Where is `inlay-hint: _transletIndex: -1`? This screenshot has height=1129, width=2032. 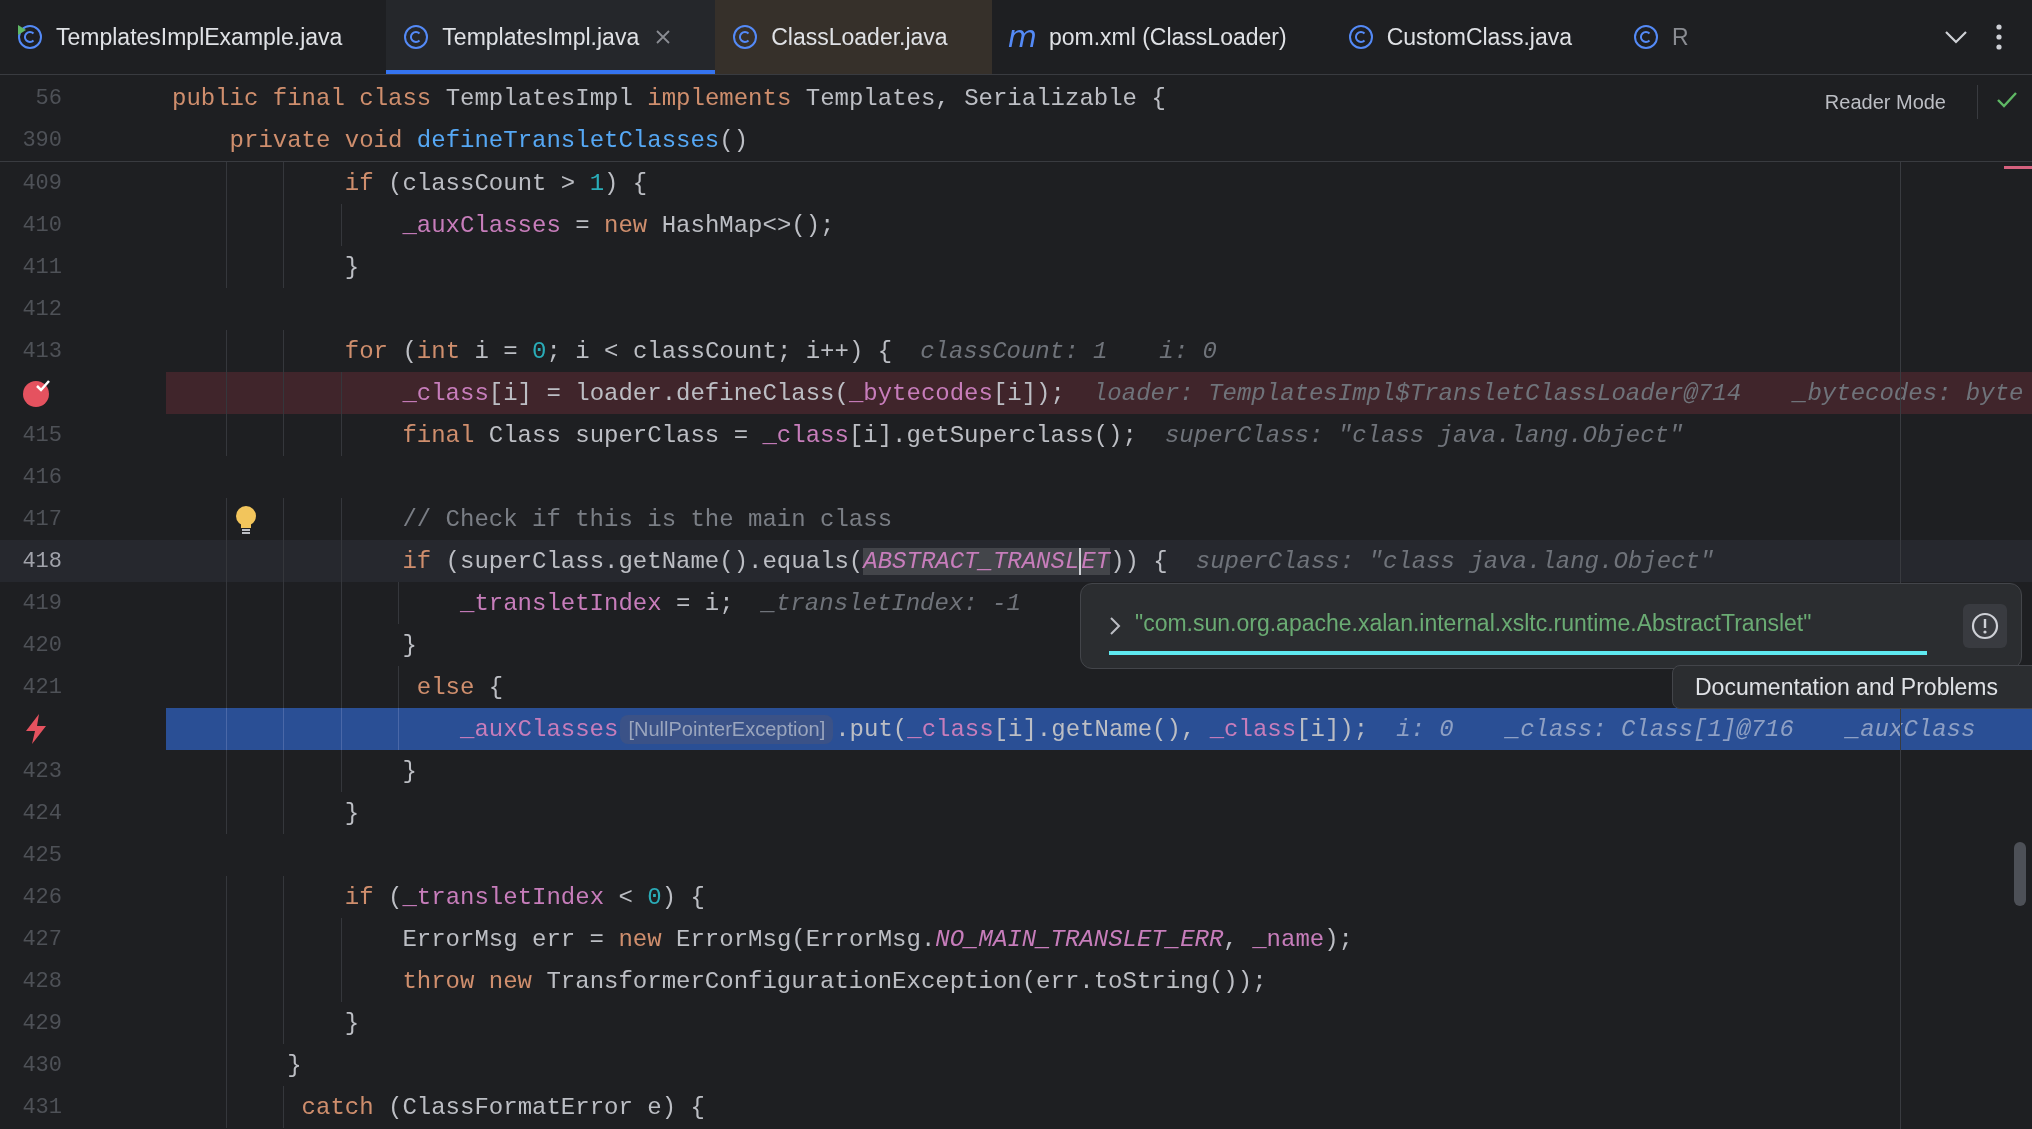
inlay-hint: _transletIndex: -1 is located at coordinates (891, 603).